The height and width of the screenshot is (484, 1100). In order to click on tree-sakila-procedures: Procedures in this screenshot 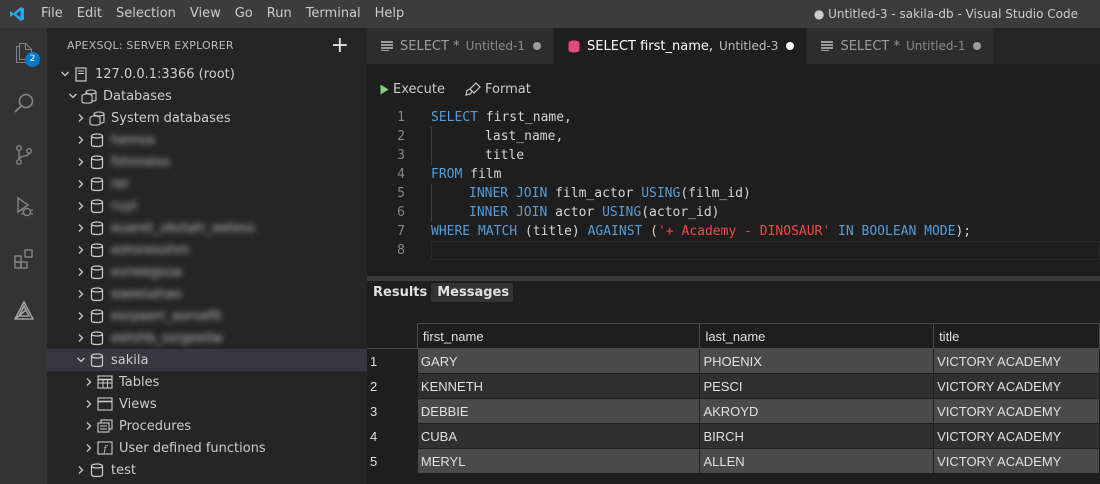, I will do `click(207, 426)`.